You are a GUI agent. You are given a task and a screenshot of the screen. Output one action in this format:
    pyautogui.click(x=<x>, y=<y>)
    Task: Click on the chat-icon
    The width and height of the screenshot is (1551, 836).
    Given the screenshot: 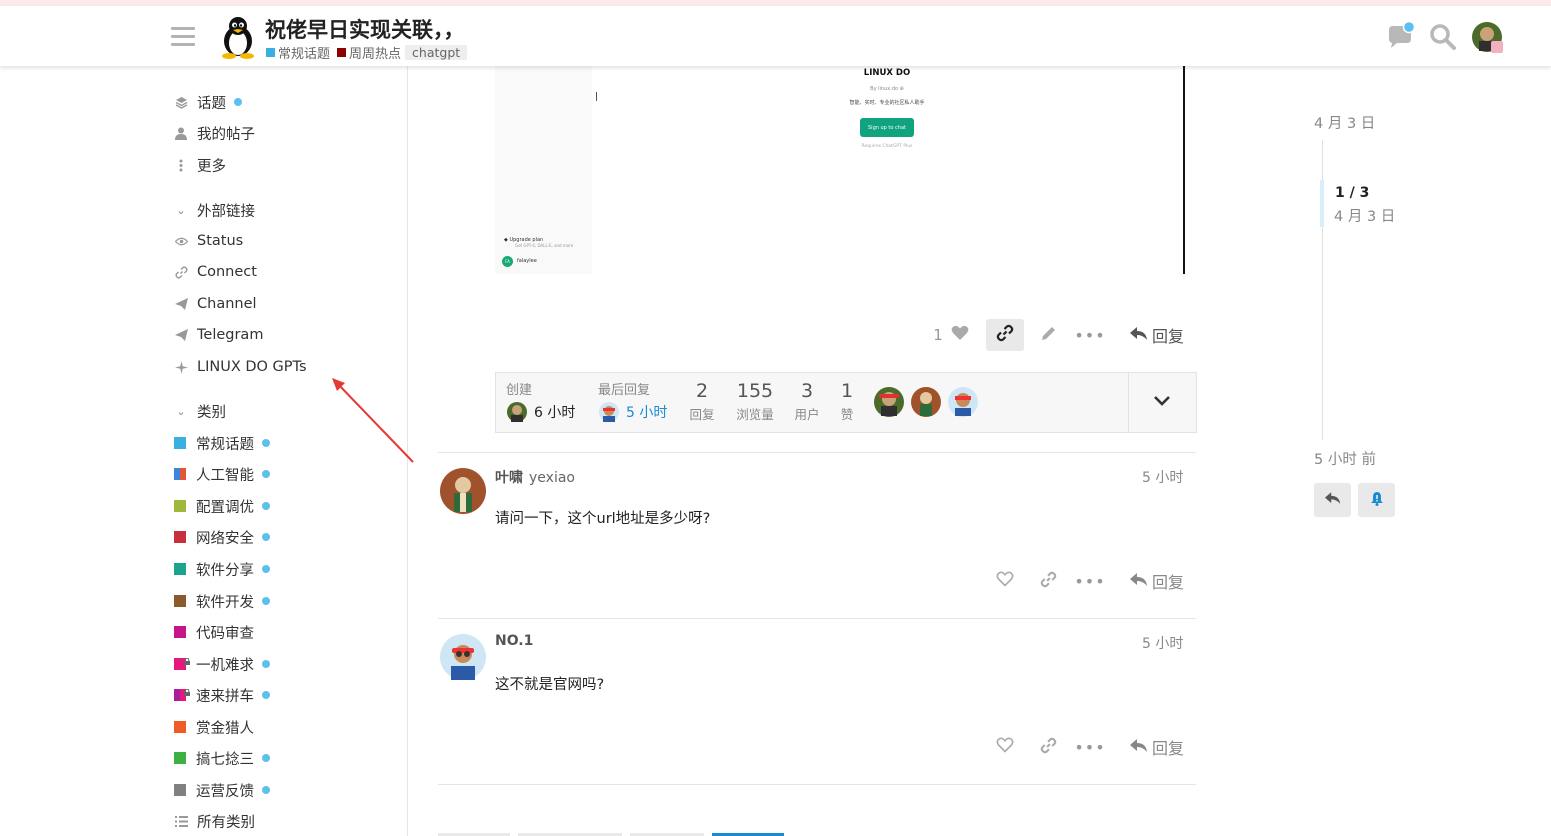 What is the action you would take?
    pyautogui.click(x=1401, y=36)
    